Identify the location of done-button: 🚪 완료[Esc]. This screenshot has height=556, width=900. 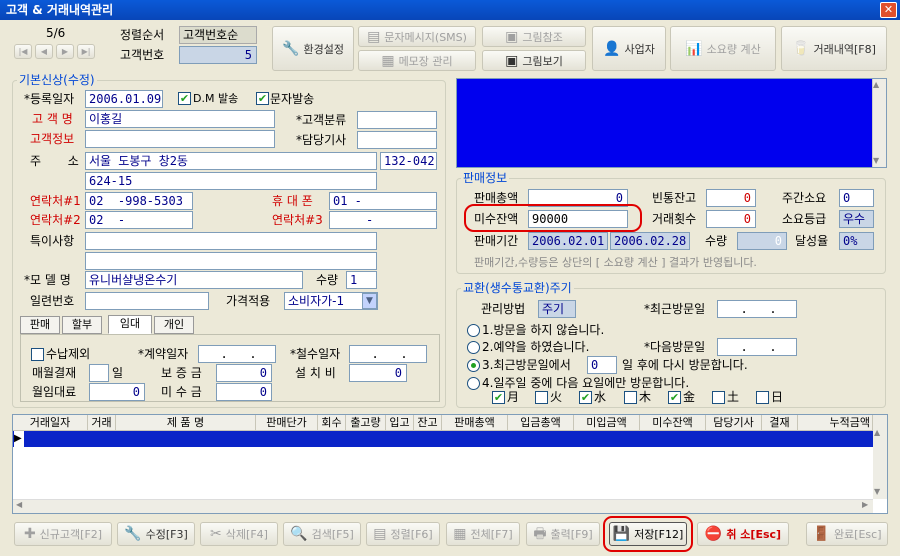
(847, 534).